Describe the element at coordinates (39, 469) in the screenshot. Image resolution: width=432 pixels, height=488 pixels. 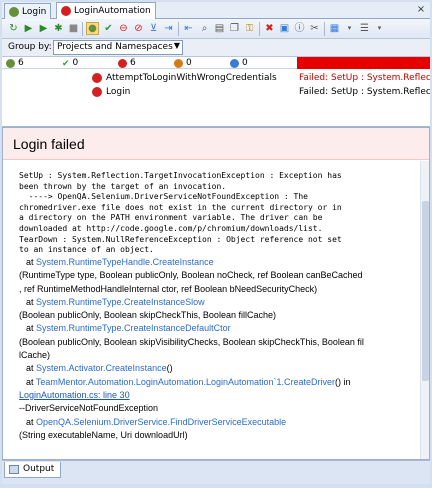
I see `output-tab-label: Output` at that location.